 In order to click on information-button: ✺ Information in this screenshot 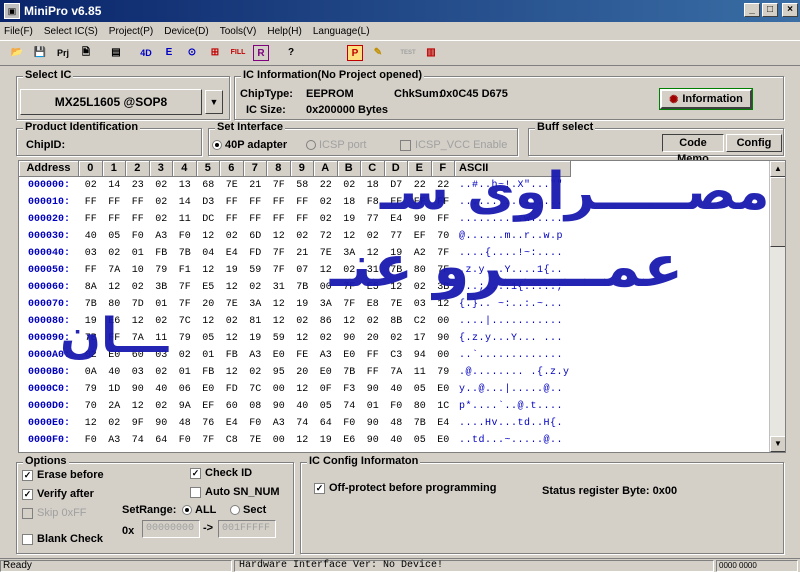, I will do `click(706, 99)`.